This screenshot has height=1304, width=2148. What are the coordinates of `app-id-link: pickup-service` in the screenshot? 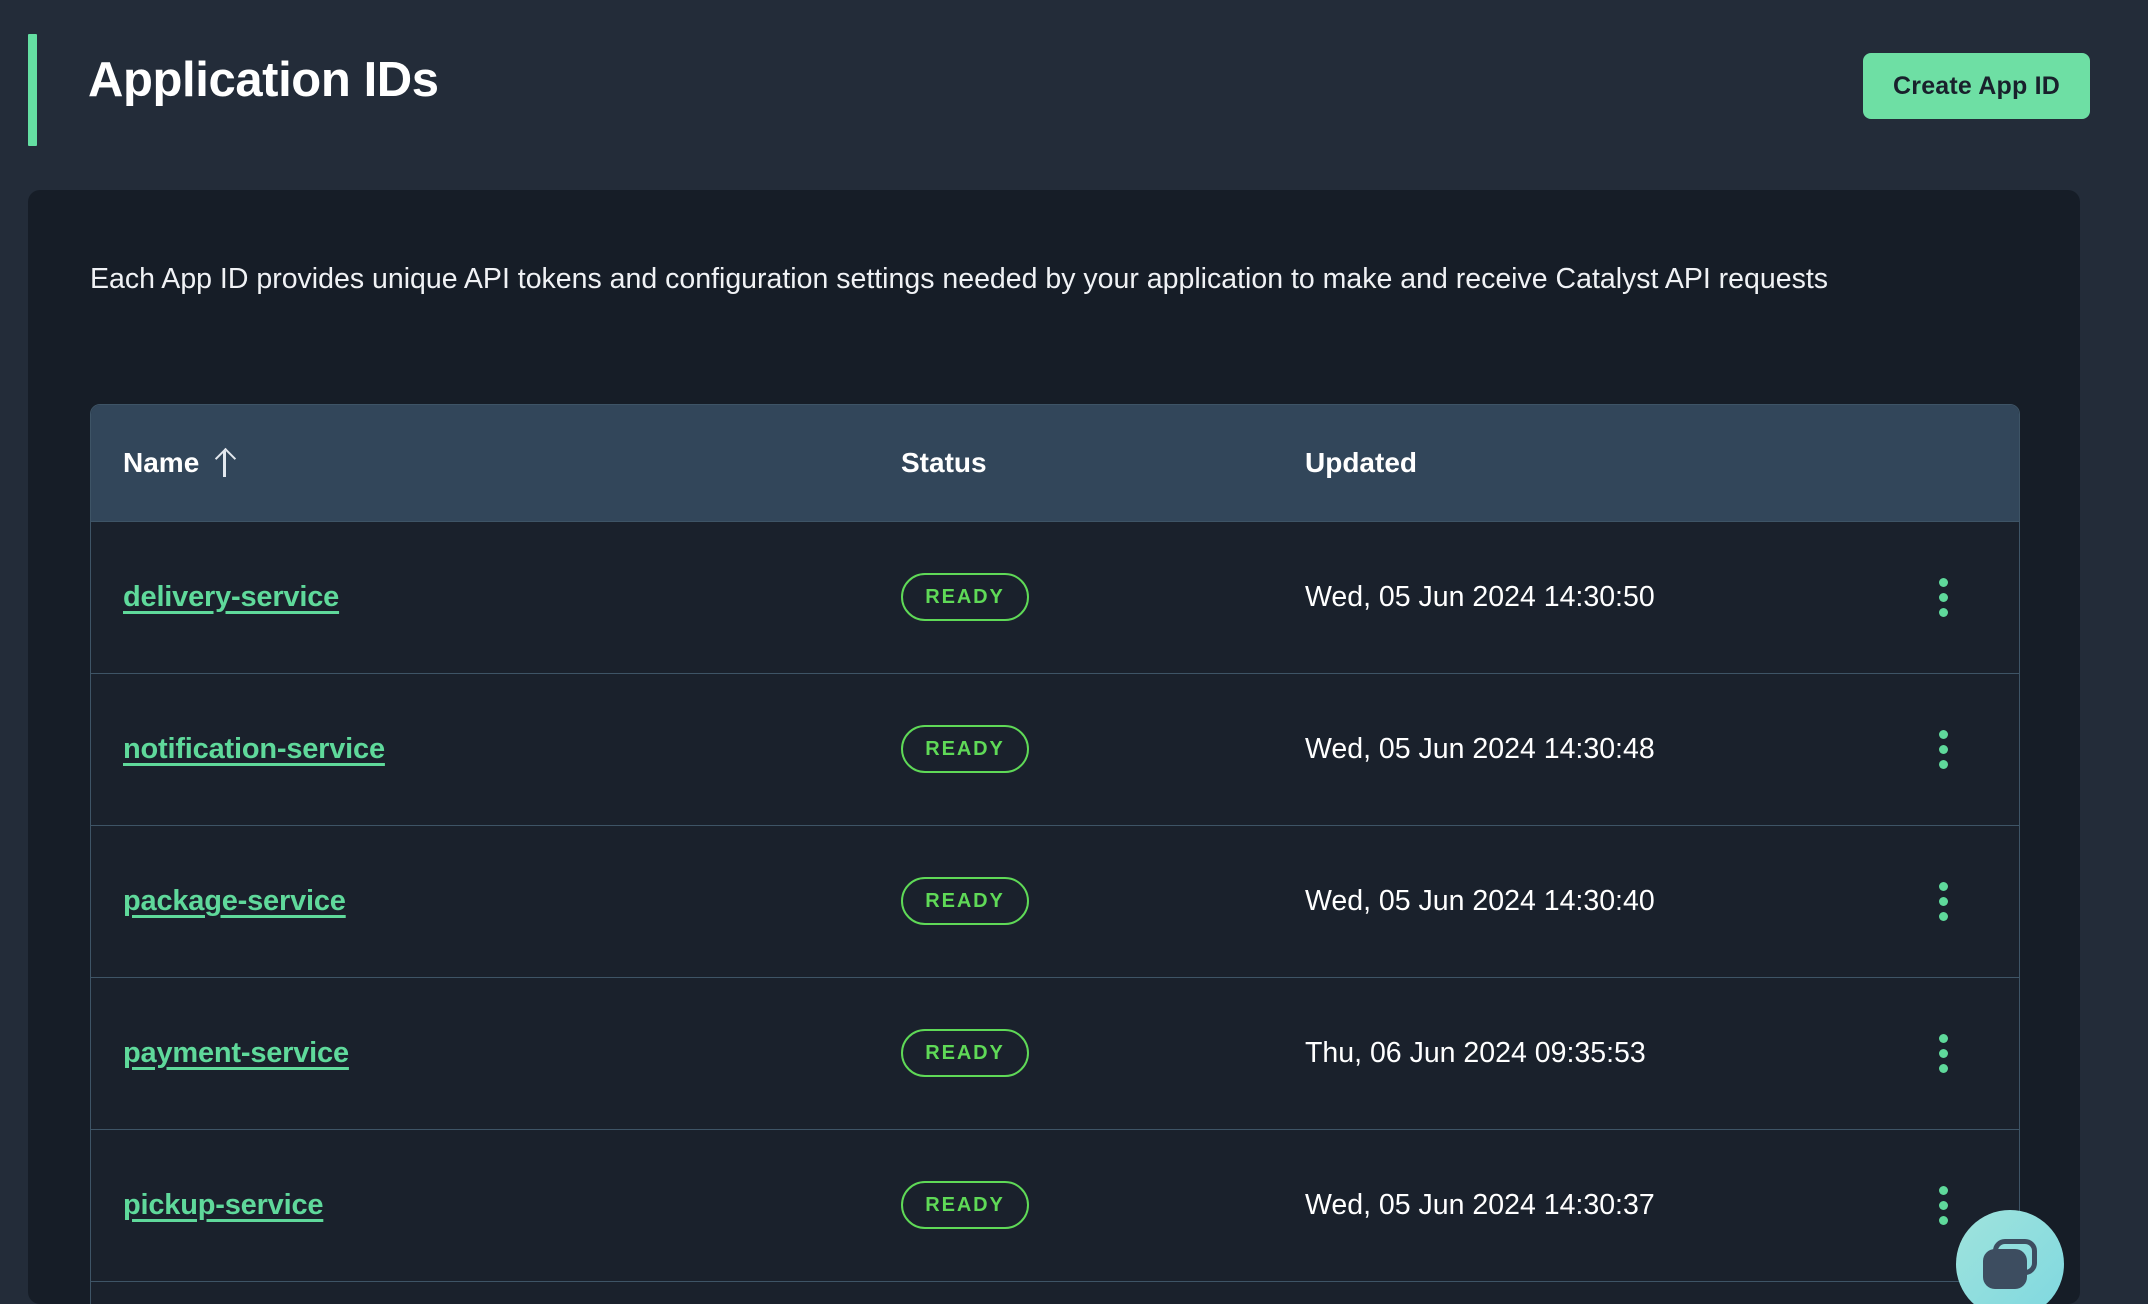 It's located at (223, 1205).